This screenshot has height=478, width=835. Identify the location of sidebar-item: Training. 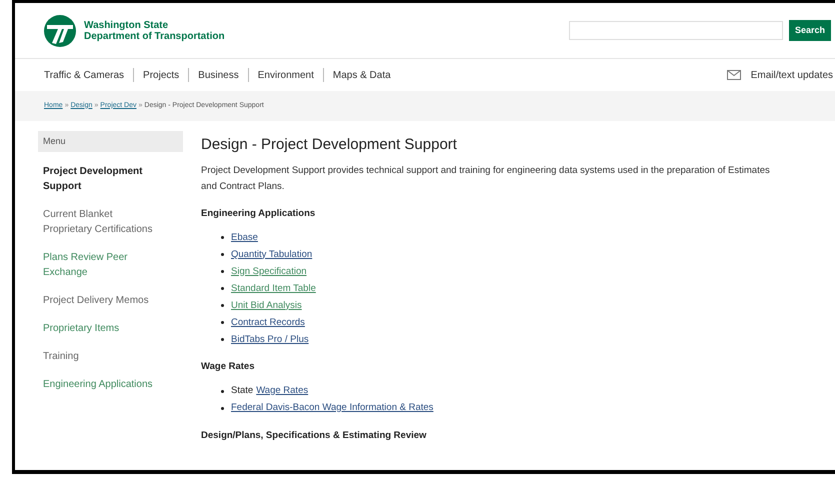
(61, 356).